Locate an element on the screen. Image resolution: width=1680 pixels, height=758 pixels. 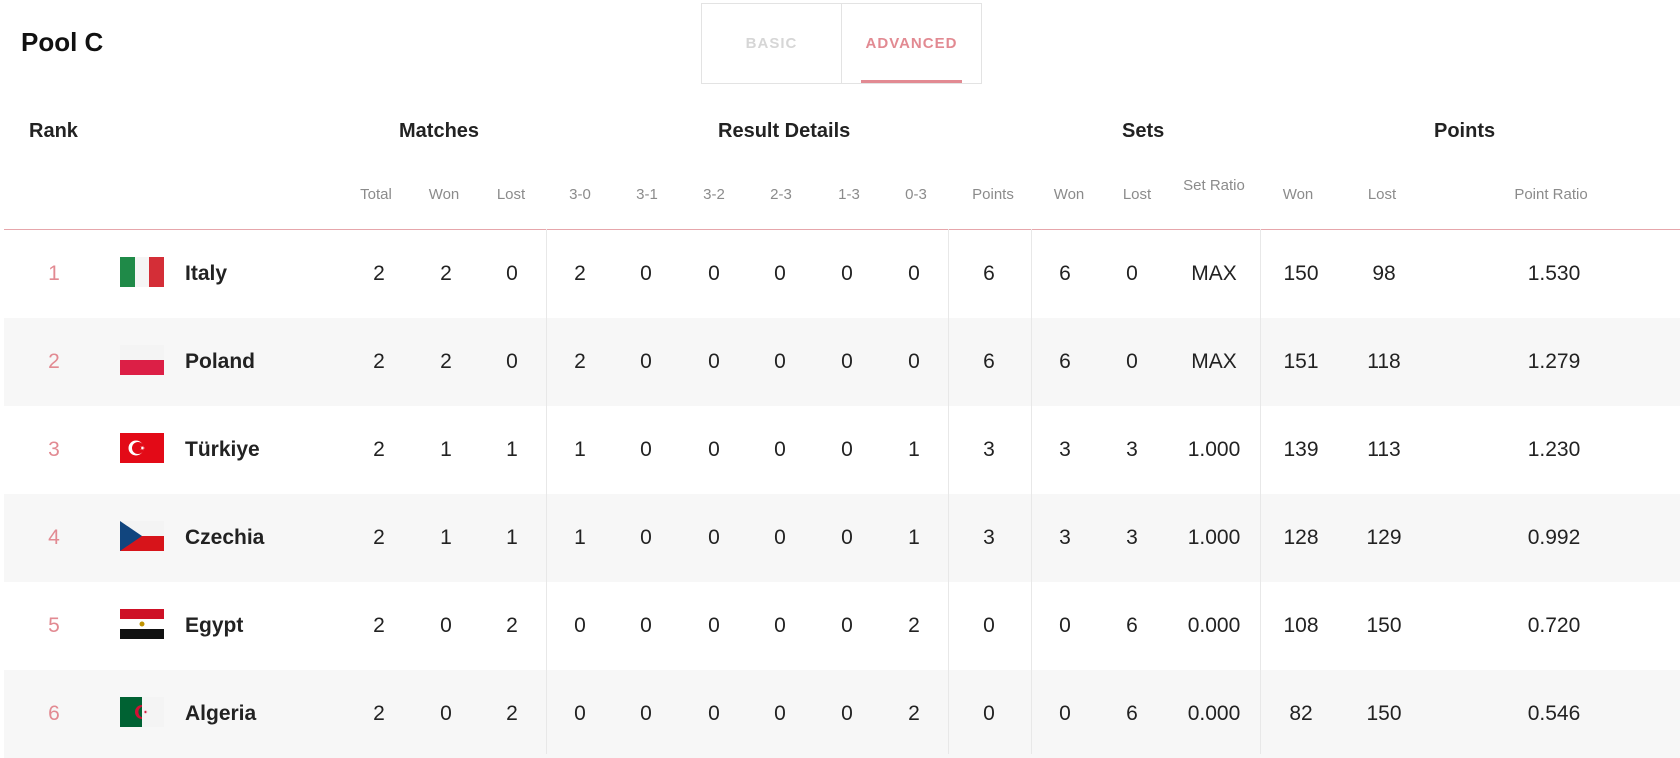
team-name: Türkiye is located at coordinates (222, 450).